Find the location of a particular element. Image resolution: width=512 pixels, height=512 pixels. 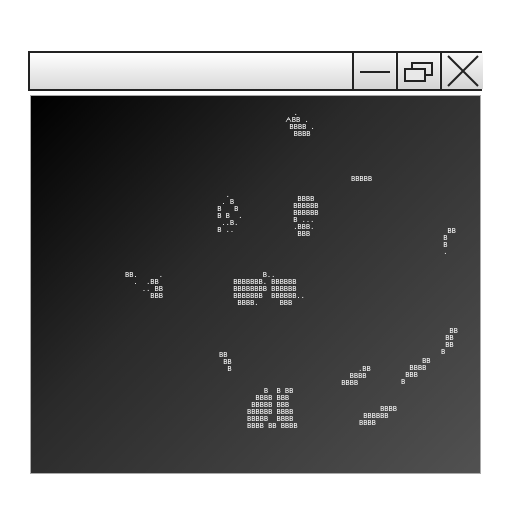

ascii-art-block: BB BBBB BBB B is located at coordinates (416, 371).